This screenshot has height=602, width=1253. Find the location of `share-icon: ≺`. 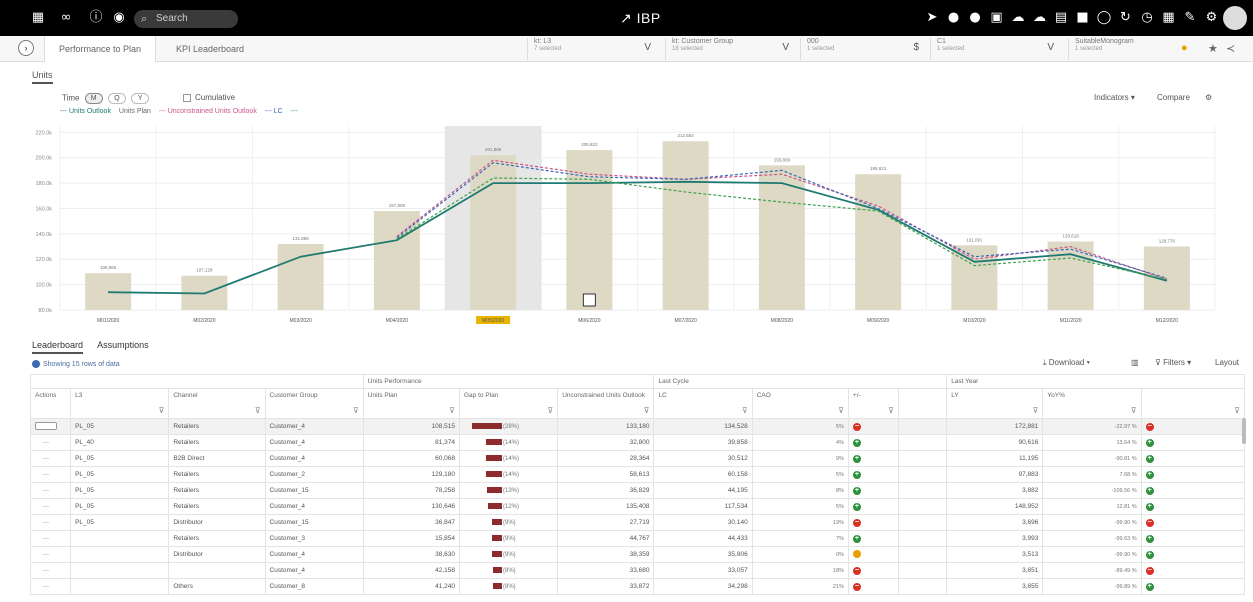

share-icon: ≺ is located at coordinates (1230, 48).